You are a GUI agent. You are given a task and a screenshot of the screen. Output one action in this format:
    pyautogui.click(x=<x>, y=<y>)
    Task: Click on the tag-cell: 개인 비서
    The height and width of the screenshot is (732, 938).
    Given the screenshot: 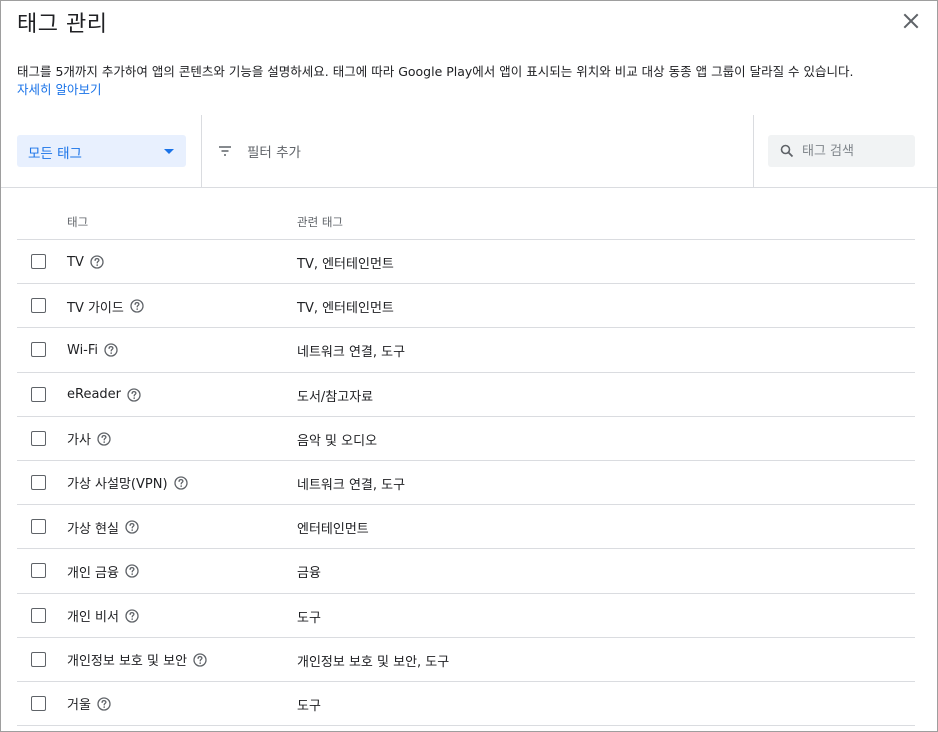 What is the action you would take?
    pyautogui.click(x=103, y=616)
    